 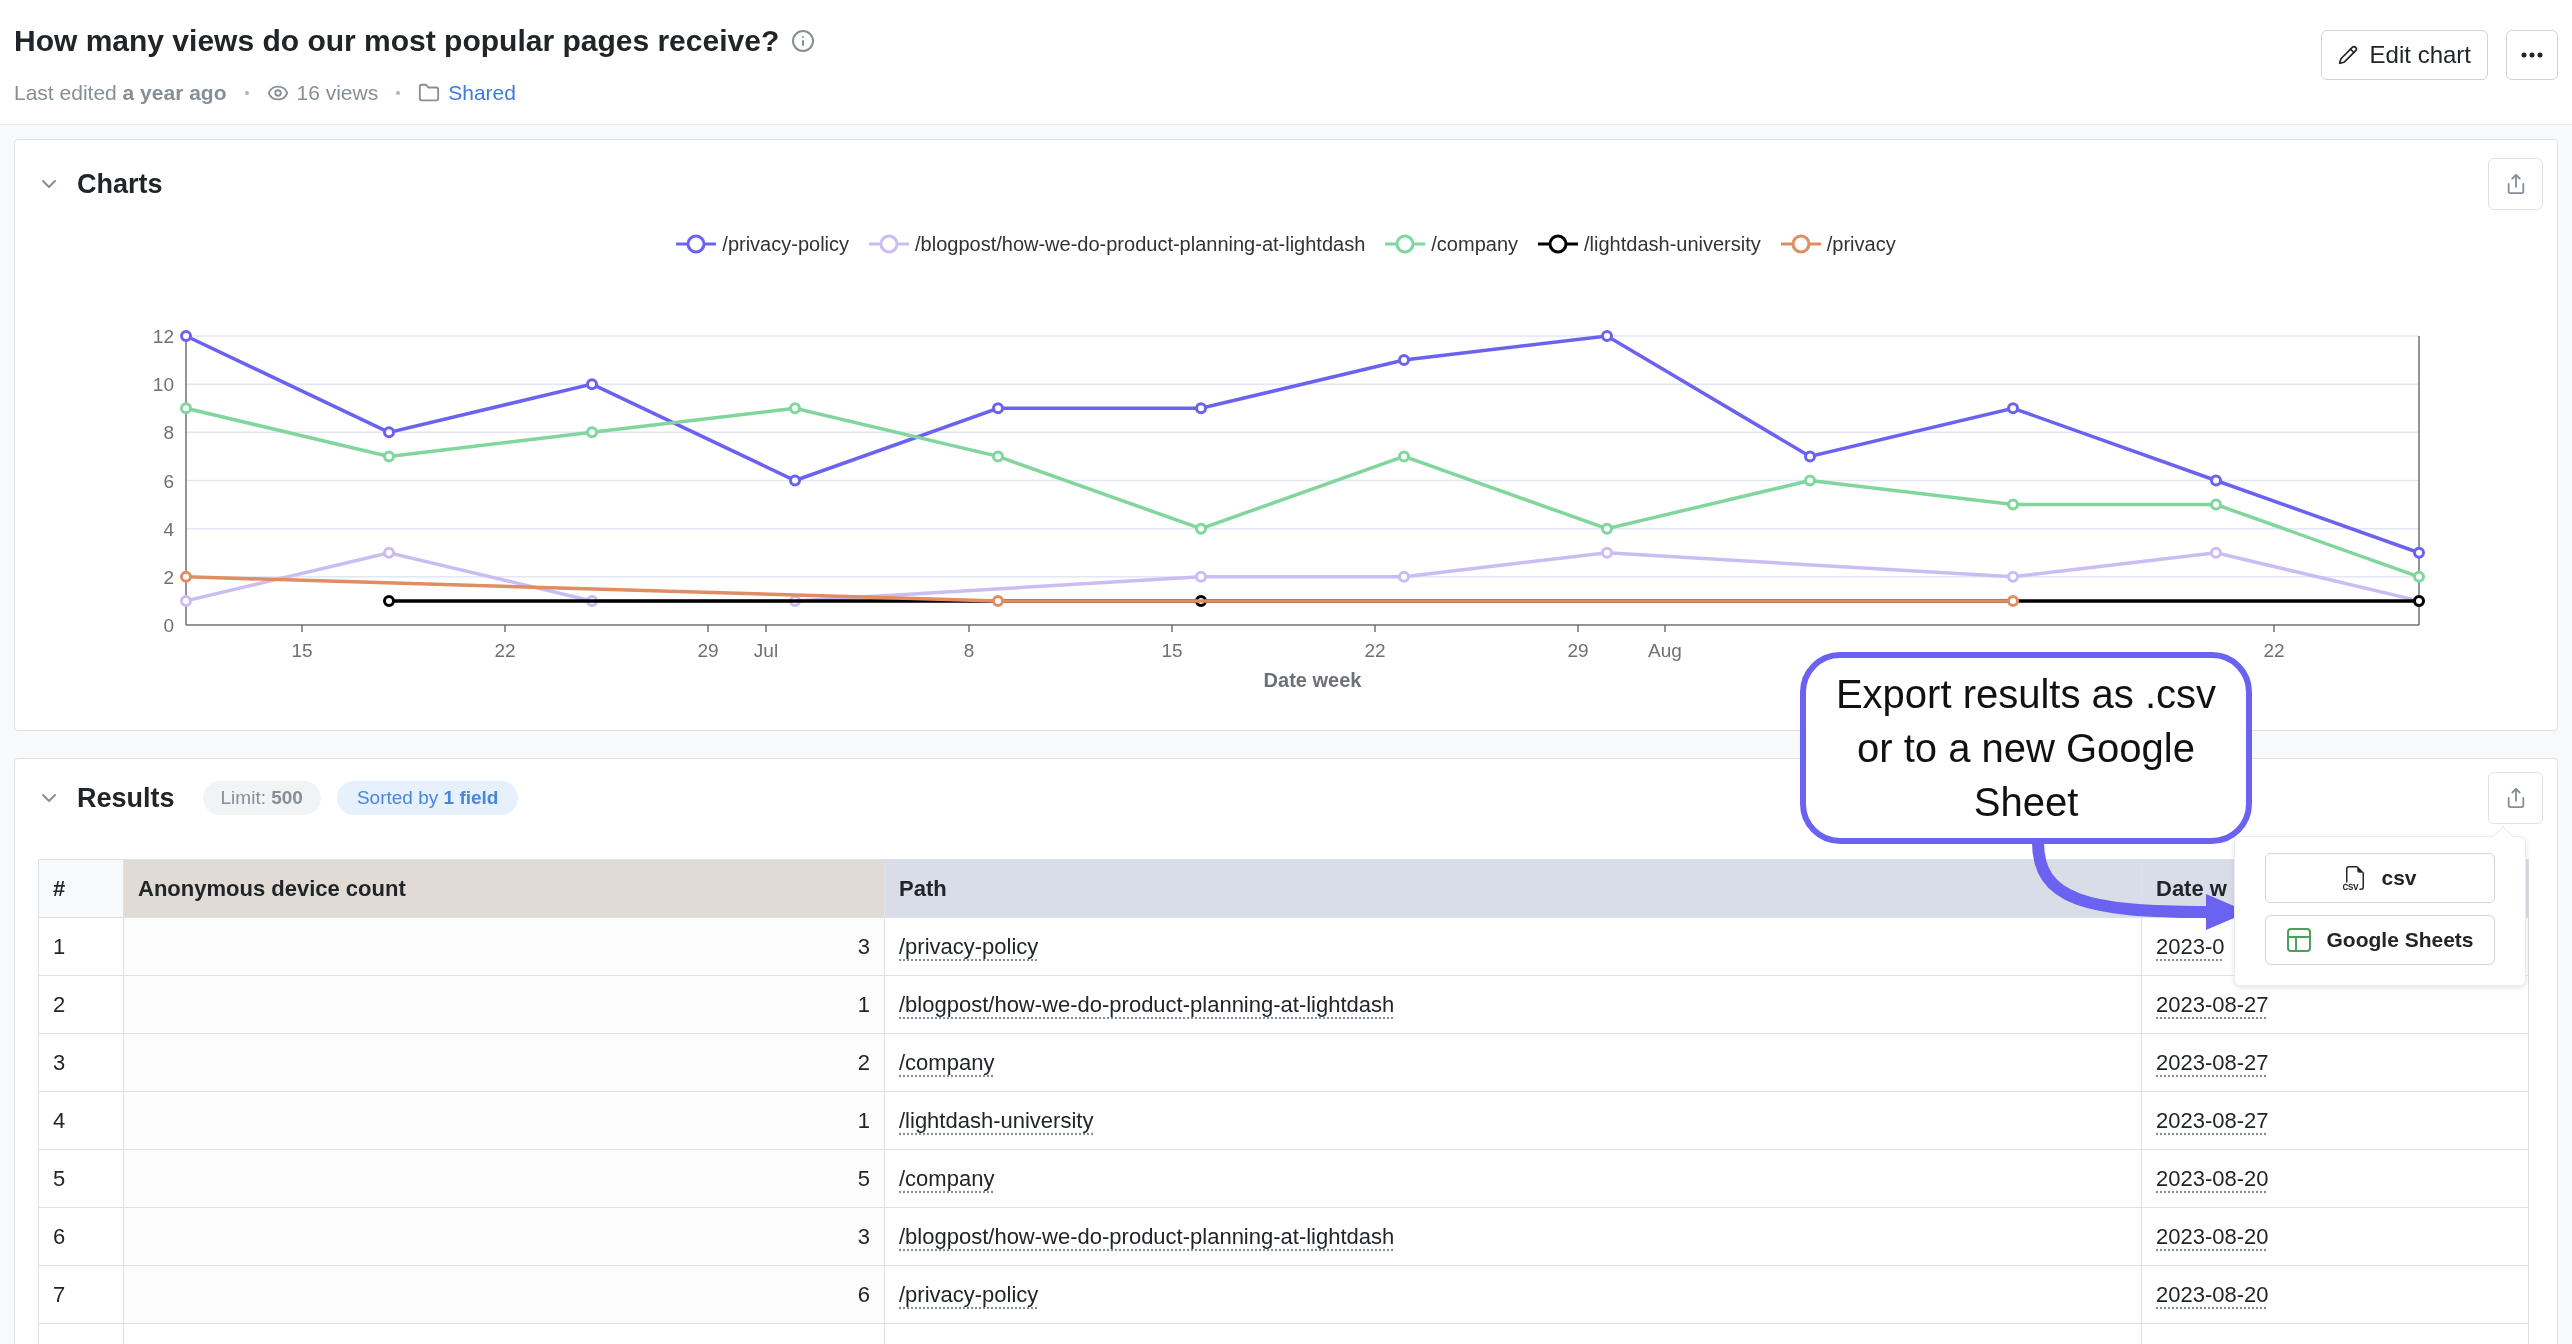 What do you see at coordinates (168, 481) in the screenshot?
I see `axis-label: 6` at bounding box center [168, 481].